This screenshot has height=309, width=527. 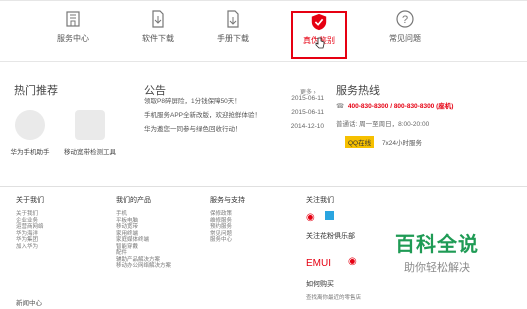 I want to click on notice-row: 华为邀您一同参与绿色回收行动！ 2014-12-10, so click(x=234, y=130).